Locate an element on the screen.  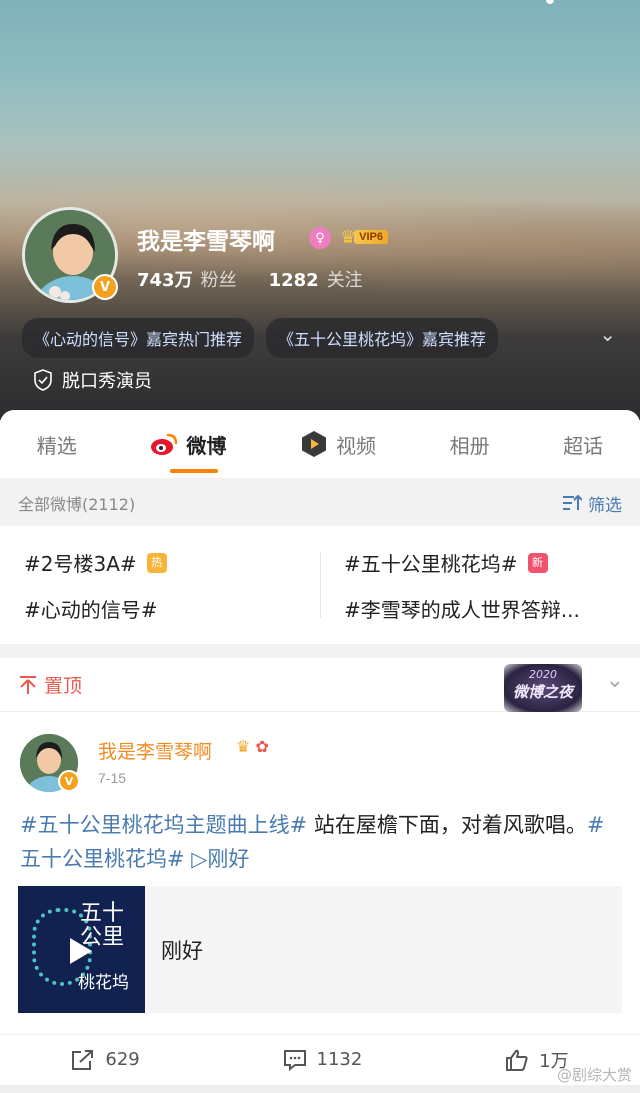
following-count: 1282 is located at coordinates (293, 280).